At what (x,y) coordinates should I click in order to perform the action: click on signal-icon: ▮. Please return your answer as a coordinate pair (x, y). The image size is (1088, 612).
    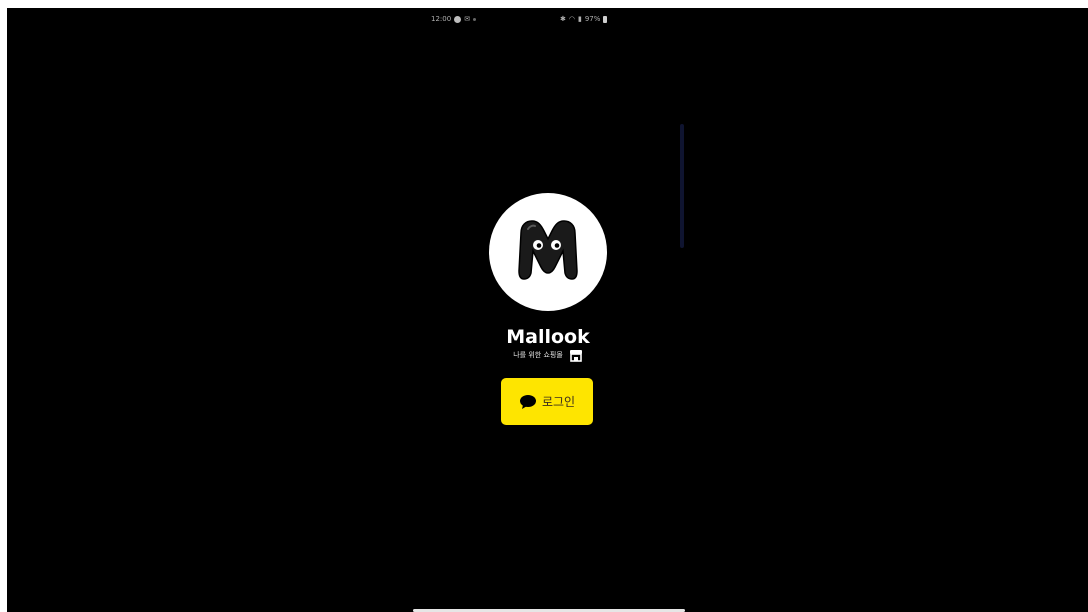
    Looking at the image, I should click on (579, 19).